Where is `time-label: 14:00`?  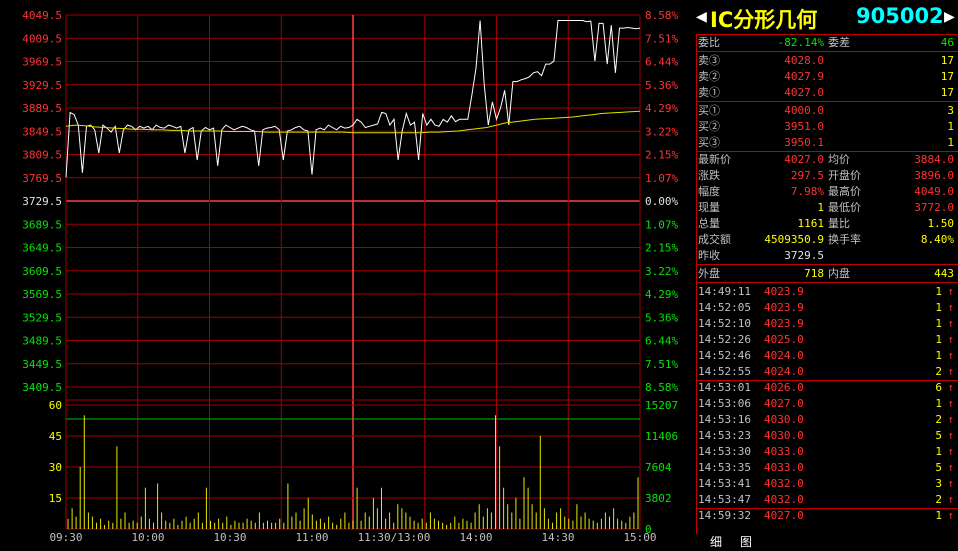
time-label: 14:00 is located at coordinates (475, 537).